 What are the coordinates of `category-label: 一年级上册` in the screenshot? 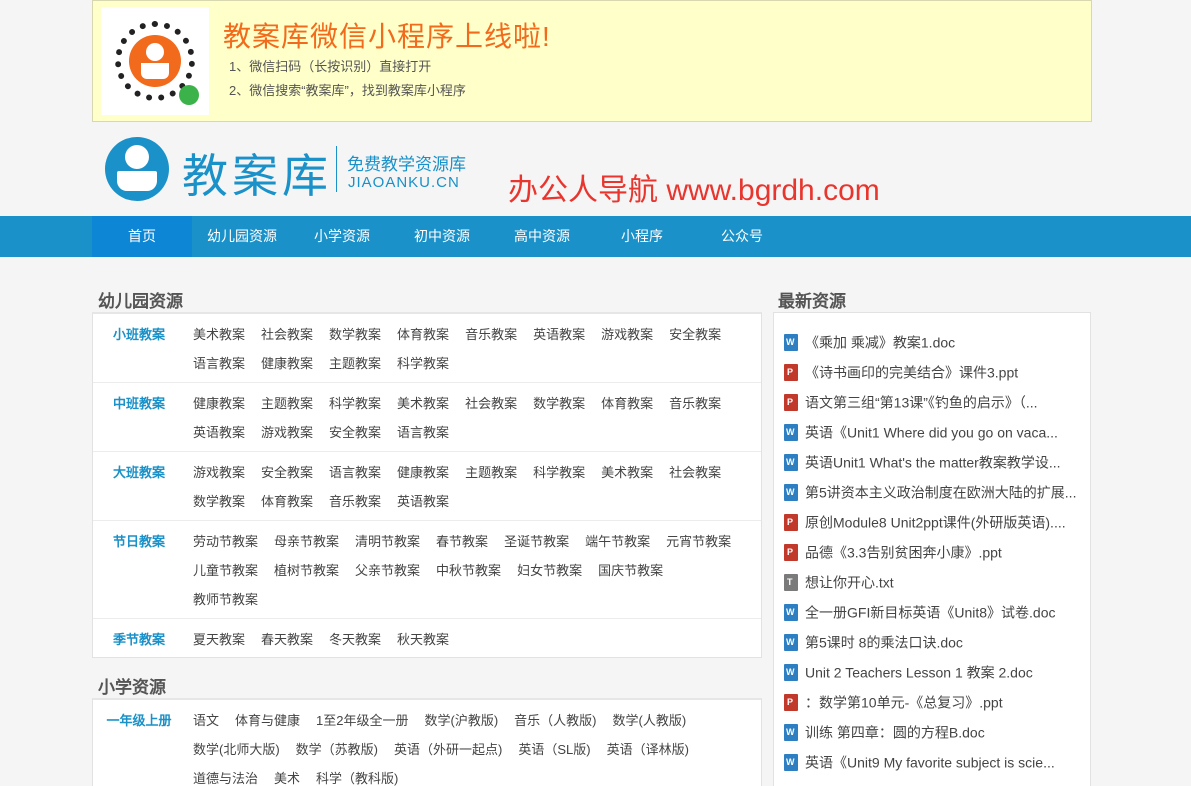 It's located at (139, 719).